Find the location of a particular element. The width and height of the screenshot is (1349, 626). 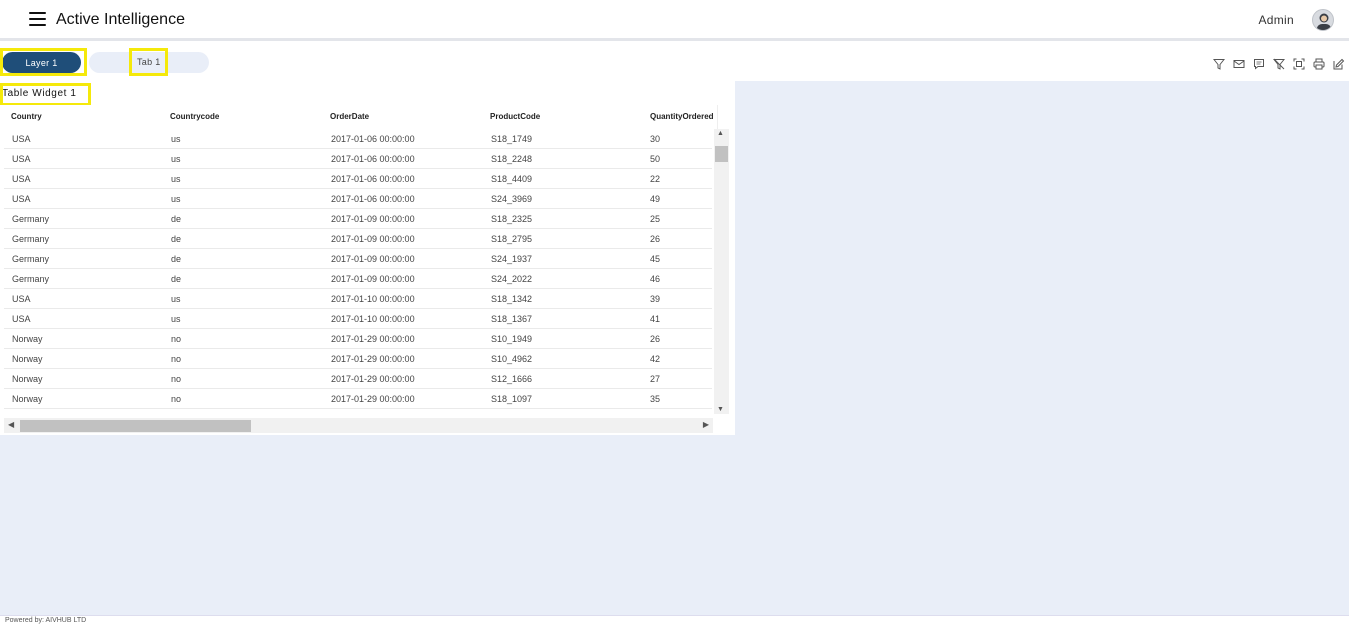

table-row: USA us 2017-01-06 00:00:00 S18_1749 30 is located at coordinates (358, 139).